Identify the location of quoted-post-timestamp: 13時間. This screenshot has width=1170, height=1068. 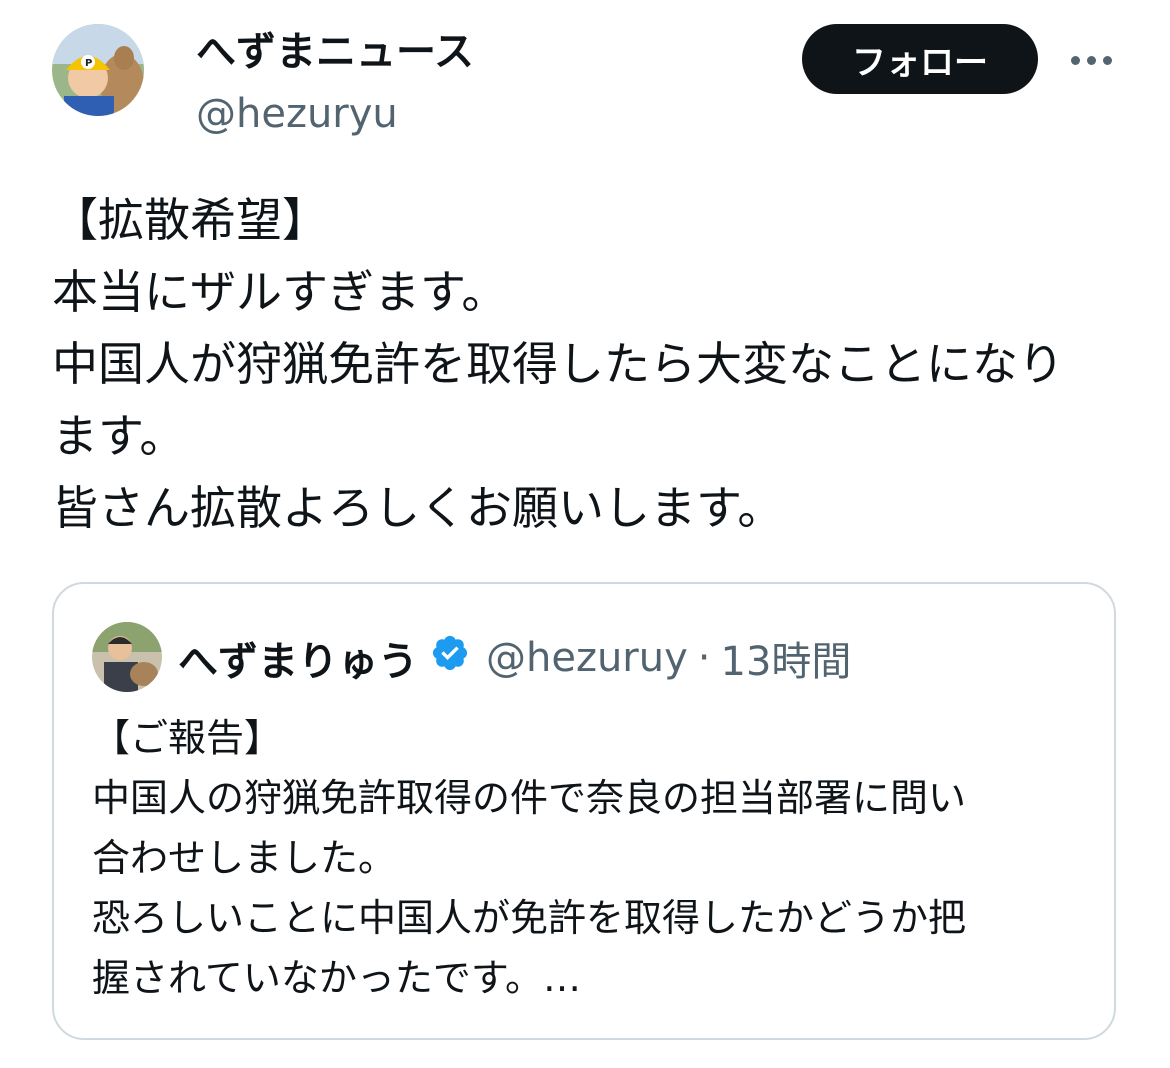
(786, 658).